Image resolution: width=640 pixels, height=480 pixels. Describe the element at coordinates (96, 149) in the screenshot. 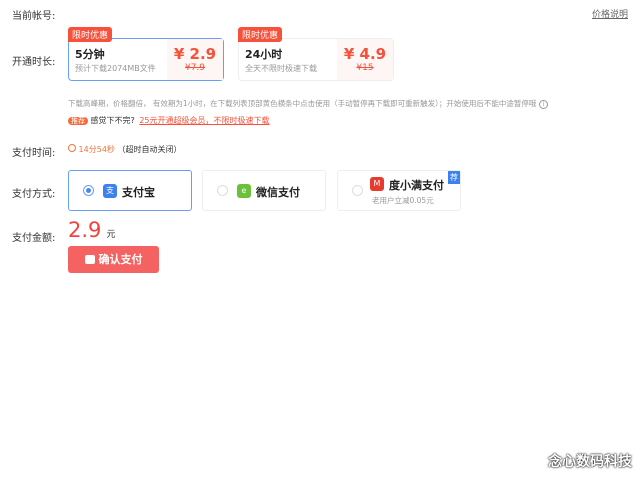

I see `countdown: 14分54秒` at that location.